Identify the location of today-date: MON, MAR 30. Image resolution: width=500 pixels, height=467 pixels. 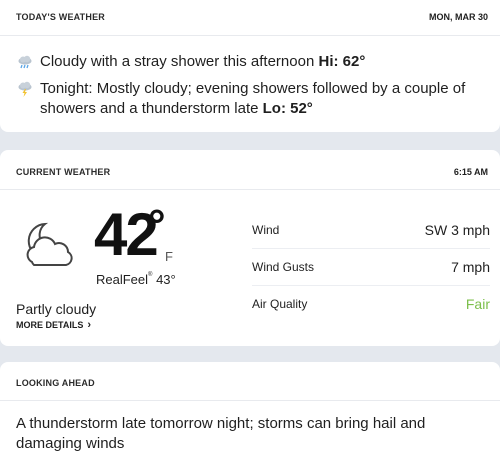
(458, 17).